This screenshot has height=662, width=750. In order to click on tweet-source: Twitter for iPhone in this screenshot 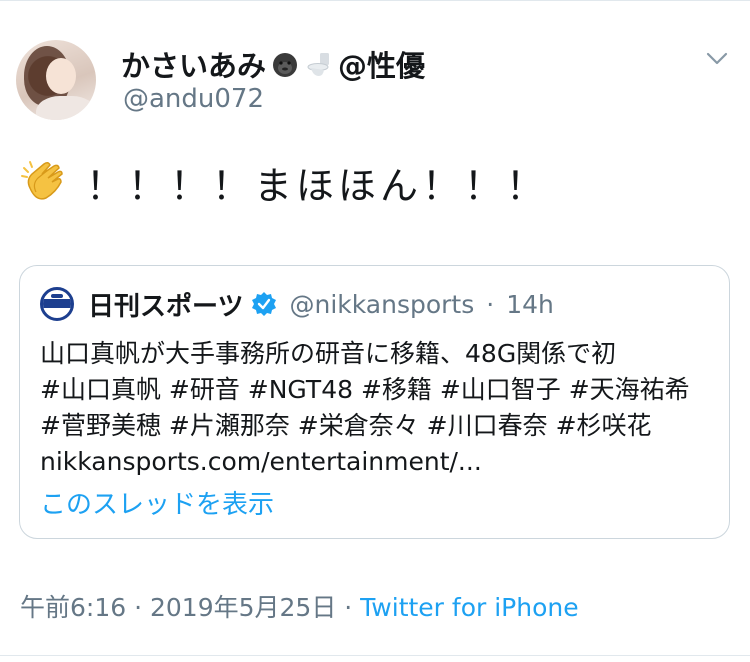, I will do `click(469, 607)`.